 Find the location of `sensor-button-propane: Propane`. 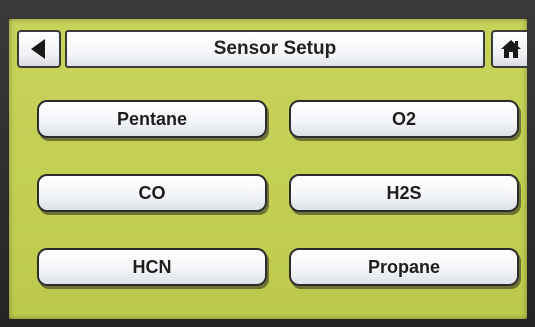

sensor-button-propane: Propane is located at coordinates (404, 267).